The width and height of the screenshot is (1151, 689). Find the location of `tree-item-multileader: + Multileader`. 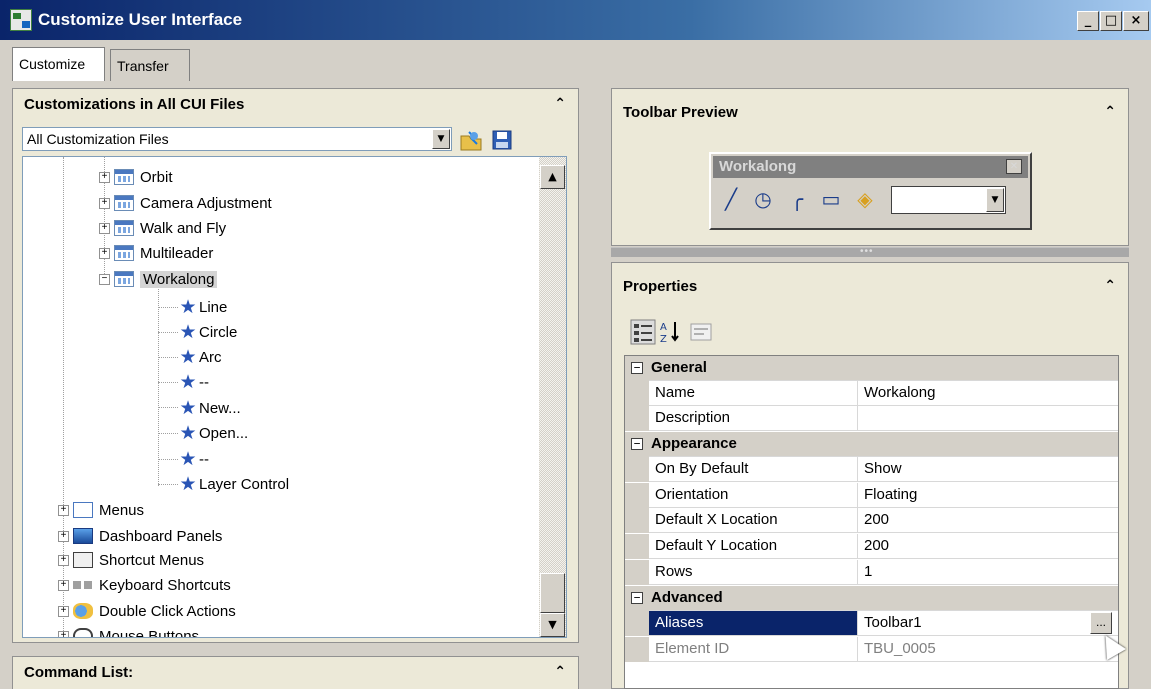

tree-item-multileader: + Multileader is located at coordinates (156, 253).